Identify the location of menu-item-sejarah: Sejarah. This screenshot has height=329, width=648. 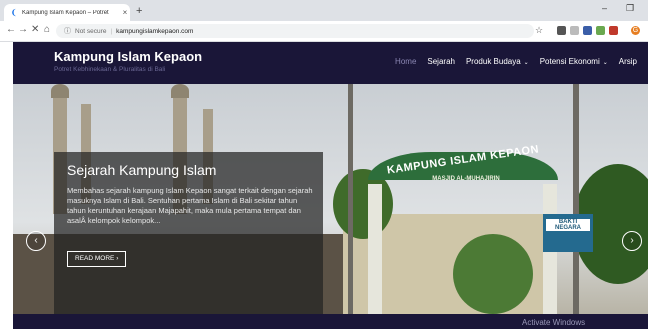
(441, 61).